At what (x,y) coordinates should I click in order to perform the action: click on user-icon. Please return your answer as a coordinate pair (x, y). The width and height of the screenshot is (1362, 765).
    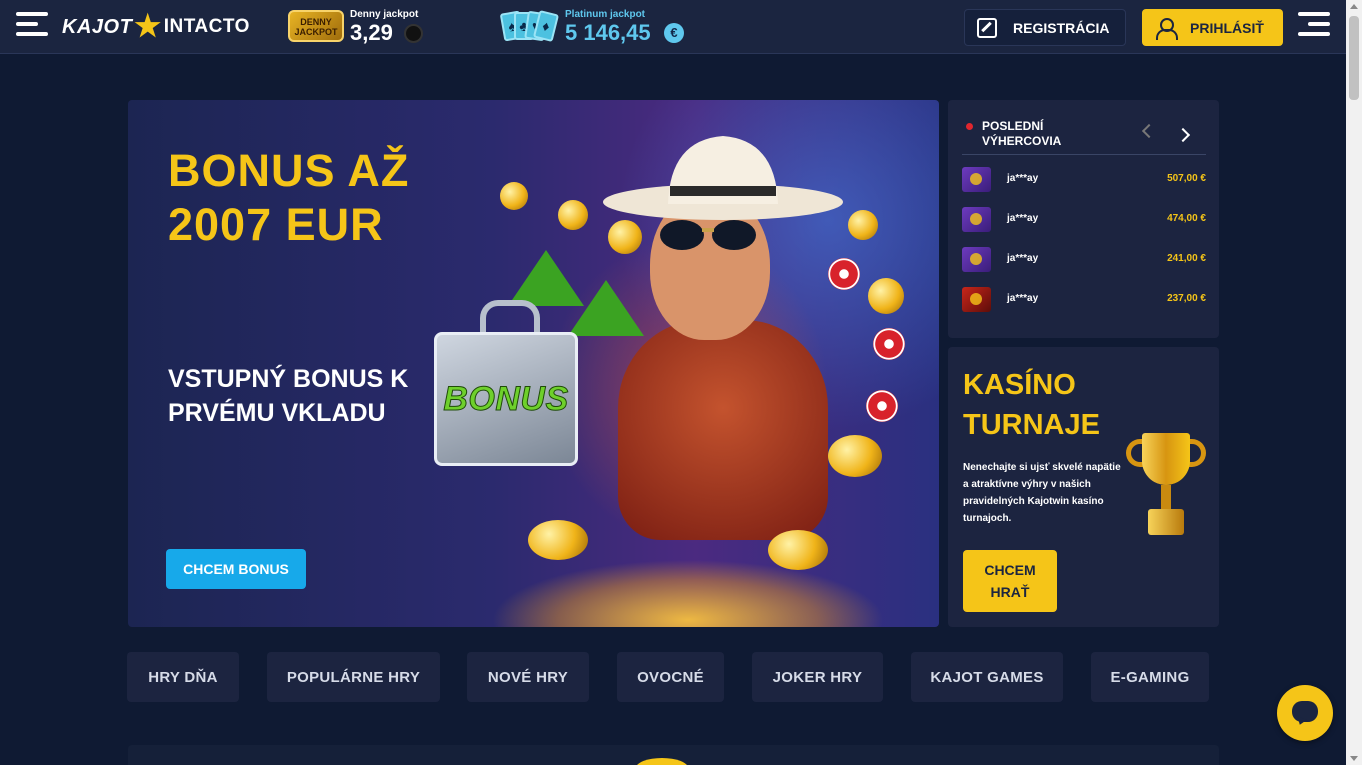
    Looking at the image, I should click on (1167, 28).